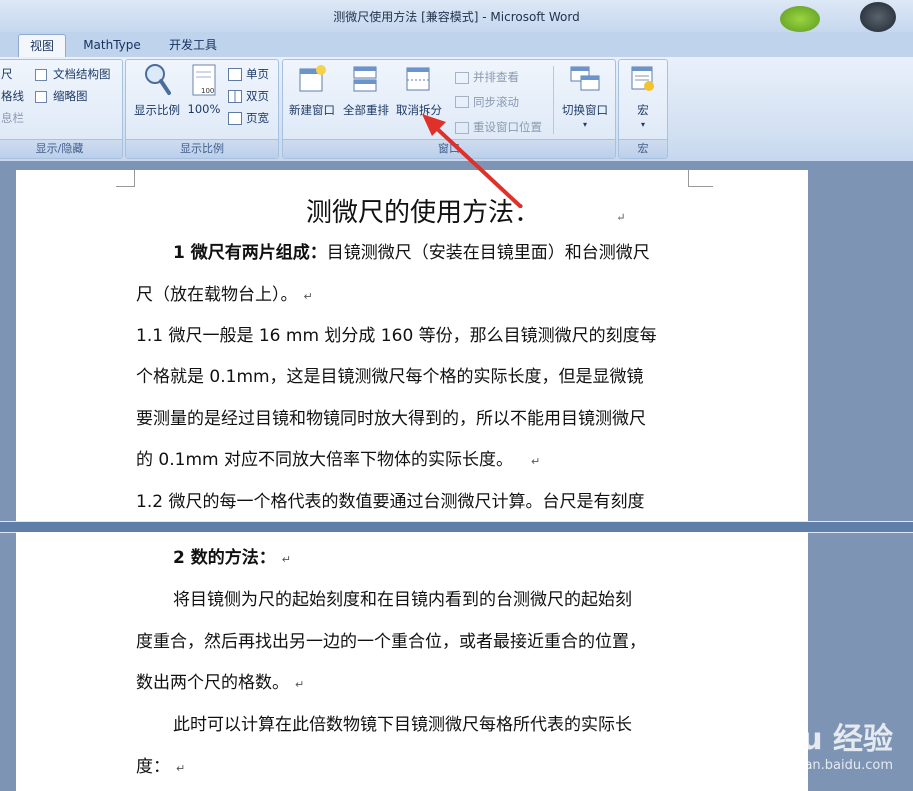 This screenshot has width=913, height=791. What do you see at coordinates (235, 74) in the screenshot?
I see `one-page-icon` at bounding box center [235, 74].